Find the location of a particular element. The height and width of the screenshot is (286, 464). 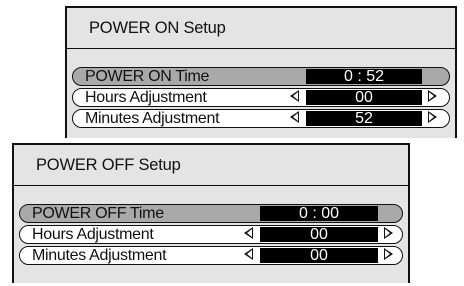

power-off-time-row: POWER OFF Time 0 : 00 is located at coordinates (211, 213).